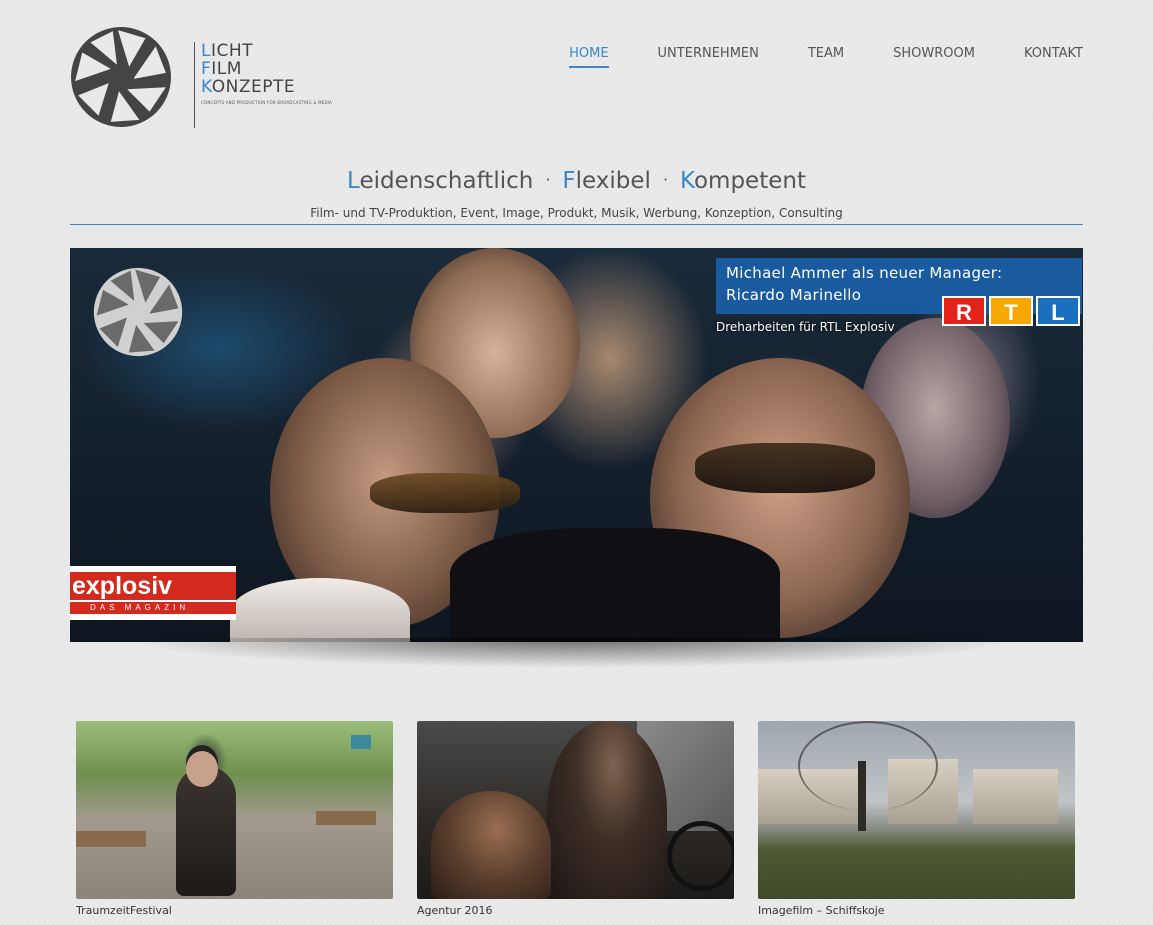 This screenshot has width=1153, height=925. I want to click on logo-line-2: FILM, so click(221, 69).